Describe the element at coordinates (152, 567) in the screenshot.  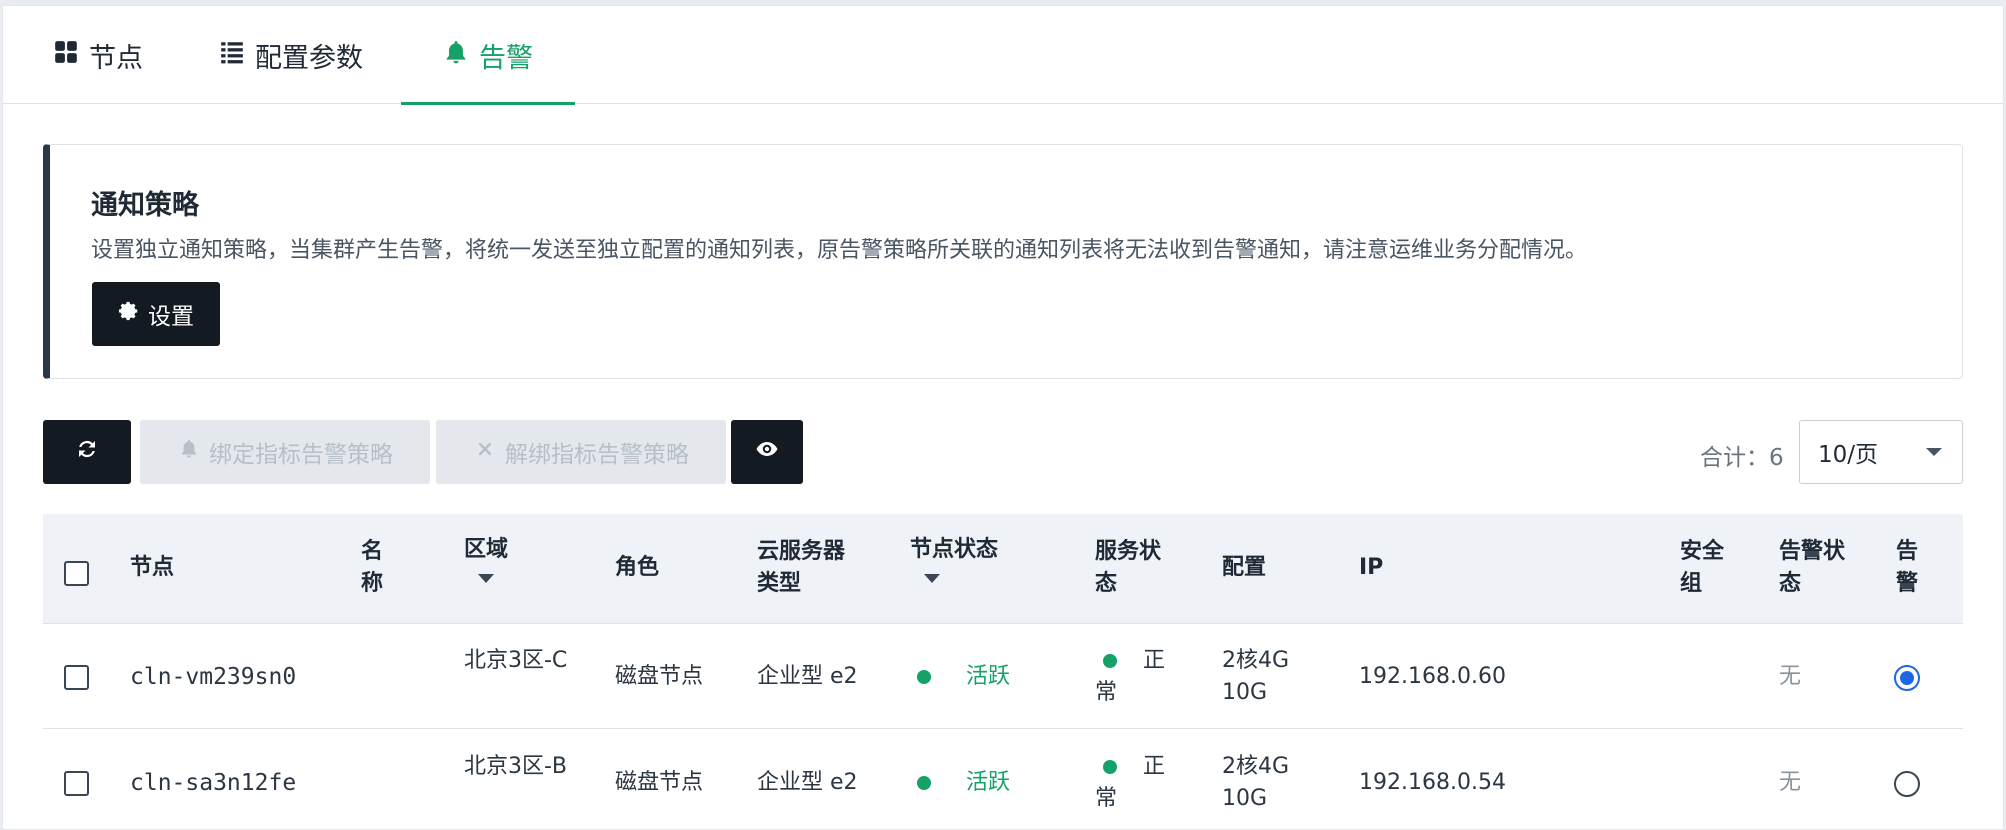
I see `column-header-node: 节点` at that location.